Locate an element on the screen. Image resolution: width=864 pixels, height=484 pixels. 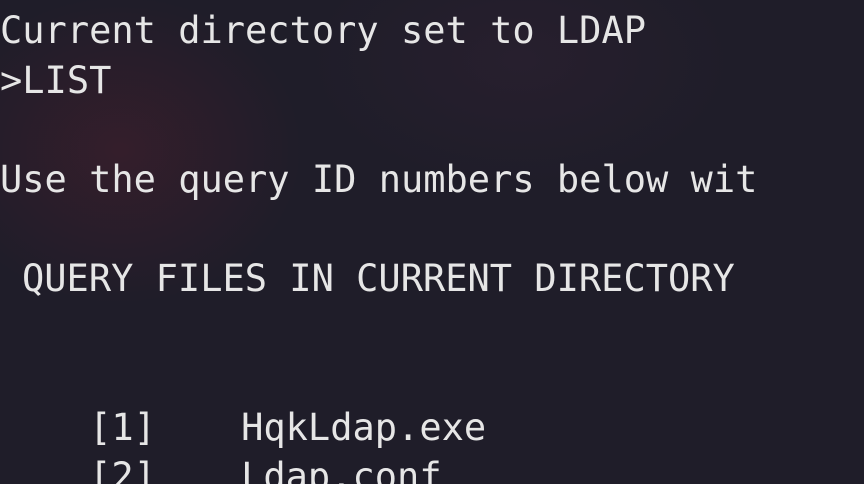
terminal-line-command: >LIST is located at coordinates (56, 80).